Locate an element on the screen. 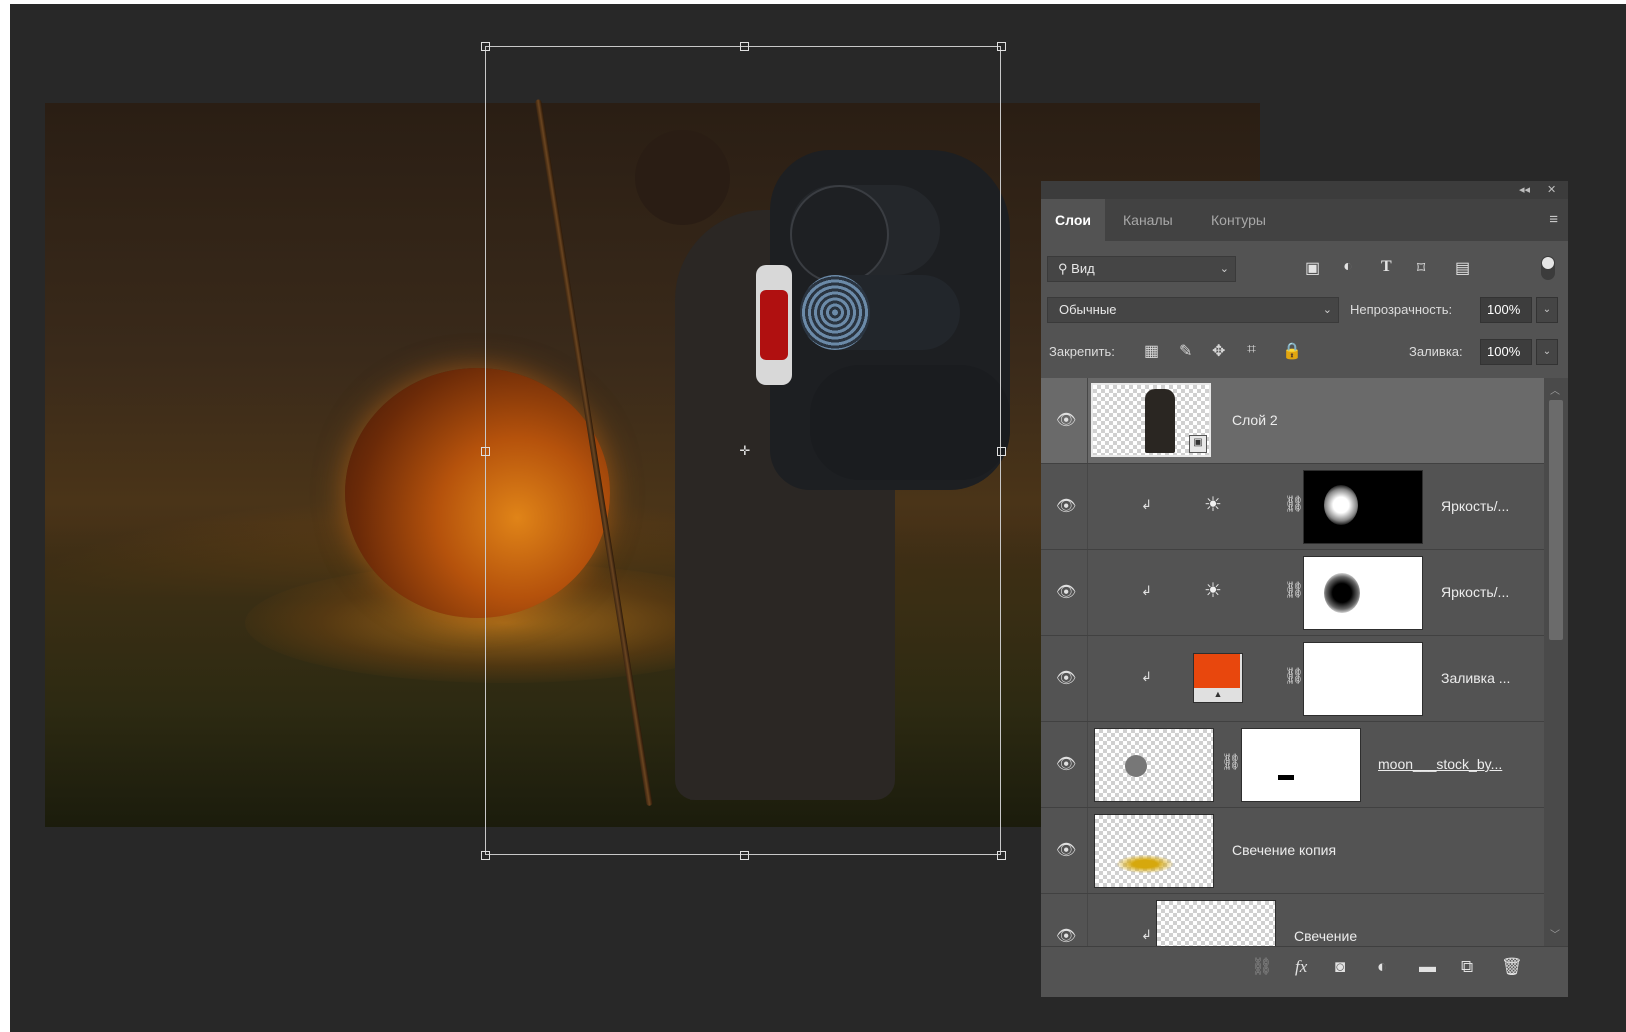 This screenshot has width=1626, height=1032. layers-scrollbar: ︿ ﹀ is located at coordinates (1556, 662).